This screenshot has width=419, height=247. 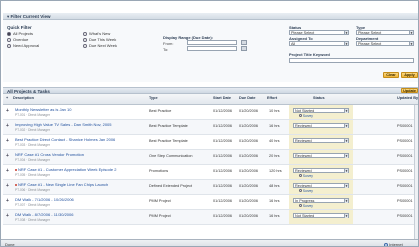 I want to click on project-title-link: NRF Case #1 Cross Vendor Promotion, so click(x=49, y=154).